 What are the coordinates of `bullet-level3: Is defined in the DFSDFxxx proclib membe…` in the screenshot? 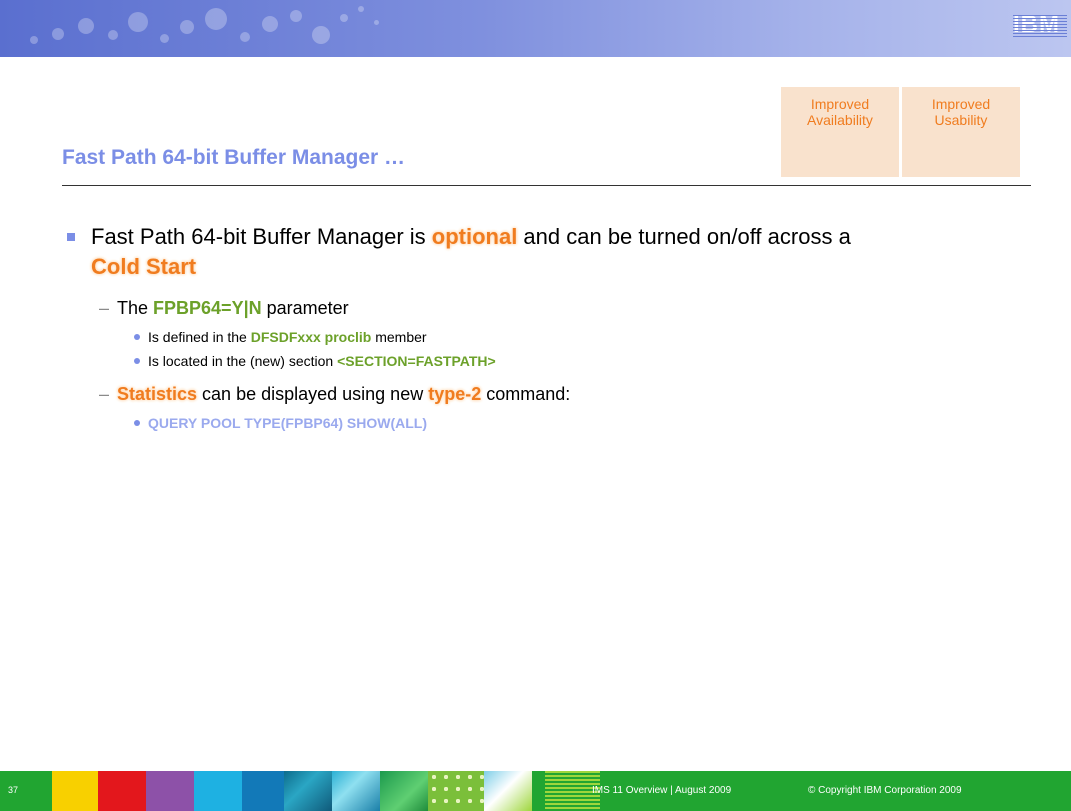 It's located at (280, 337).